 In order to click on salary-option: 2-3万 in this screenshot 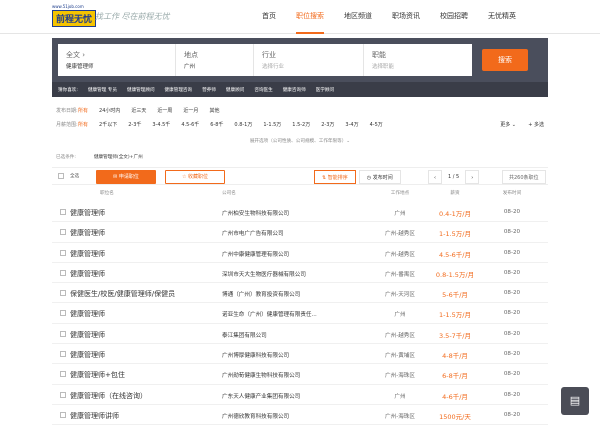, I will do `click(327, 125)`.